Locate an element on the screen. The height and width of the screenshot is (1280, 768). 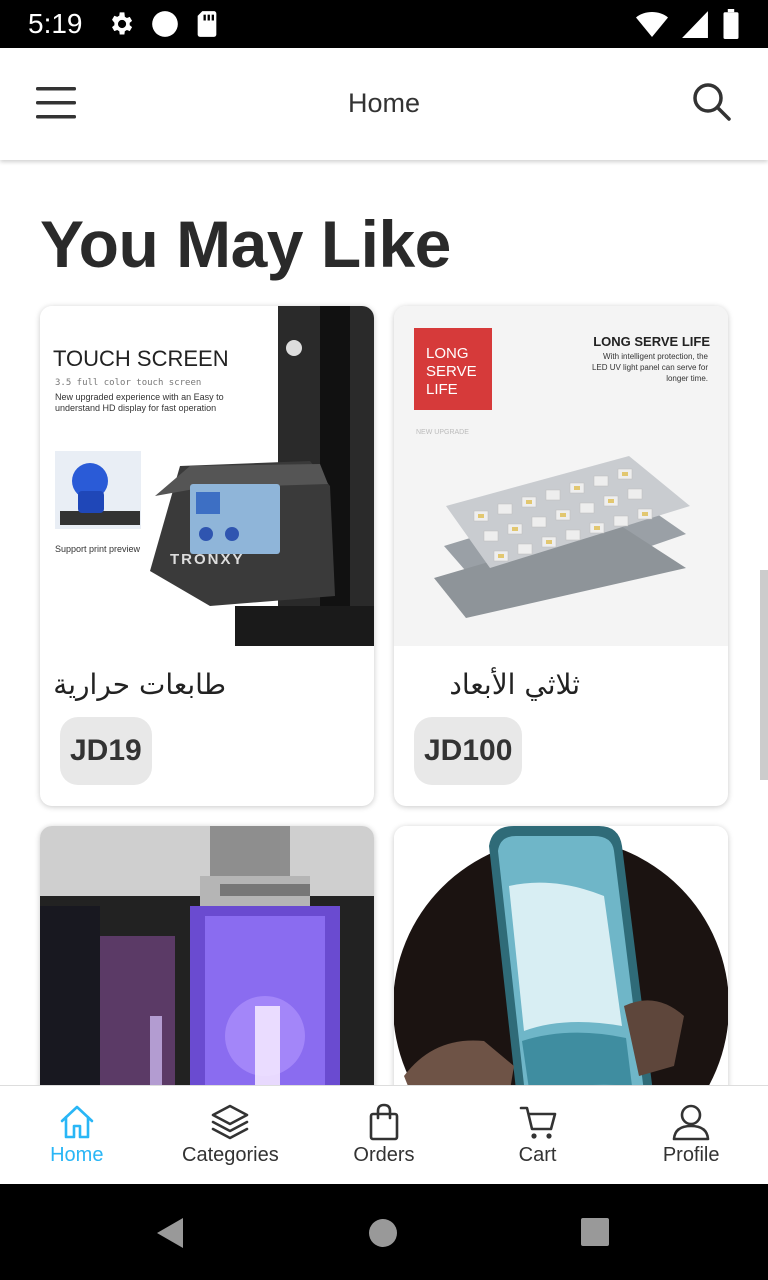
app-bar: Home is located at coordinates (384, 104).